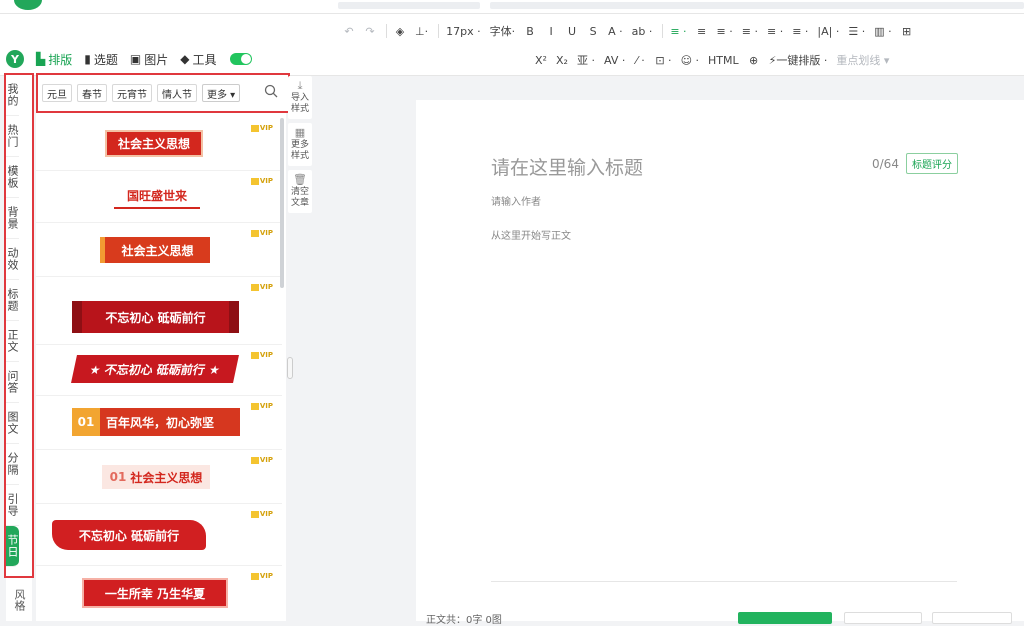 The height and width of the screenshot is (626, 1024). Describe the element at coordinates (551, 31) in the screenshot. I see `toolbar-format-button: I` at that location.